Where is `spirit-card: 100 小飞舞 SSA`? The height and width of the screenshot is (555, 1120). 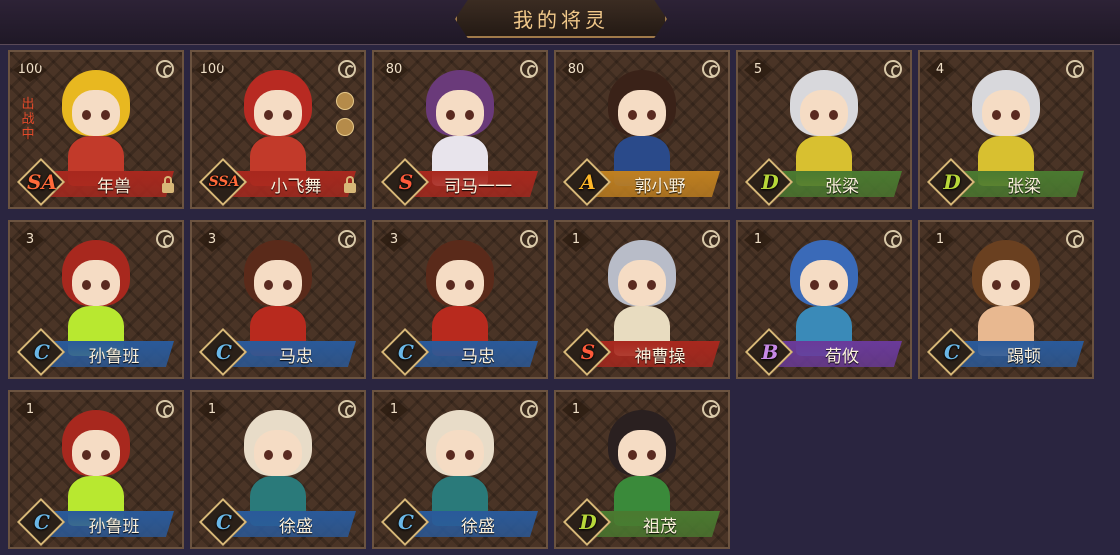
spirit-card: 100 小飞舞 SSA is located at coordinates (278, 129).